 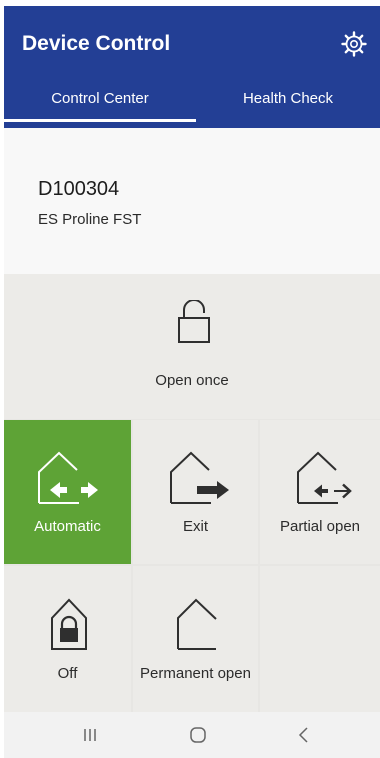 I want to click on permanent-open-label: Permanent open, so click(x=195, y=673).